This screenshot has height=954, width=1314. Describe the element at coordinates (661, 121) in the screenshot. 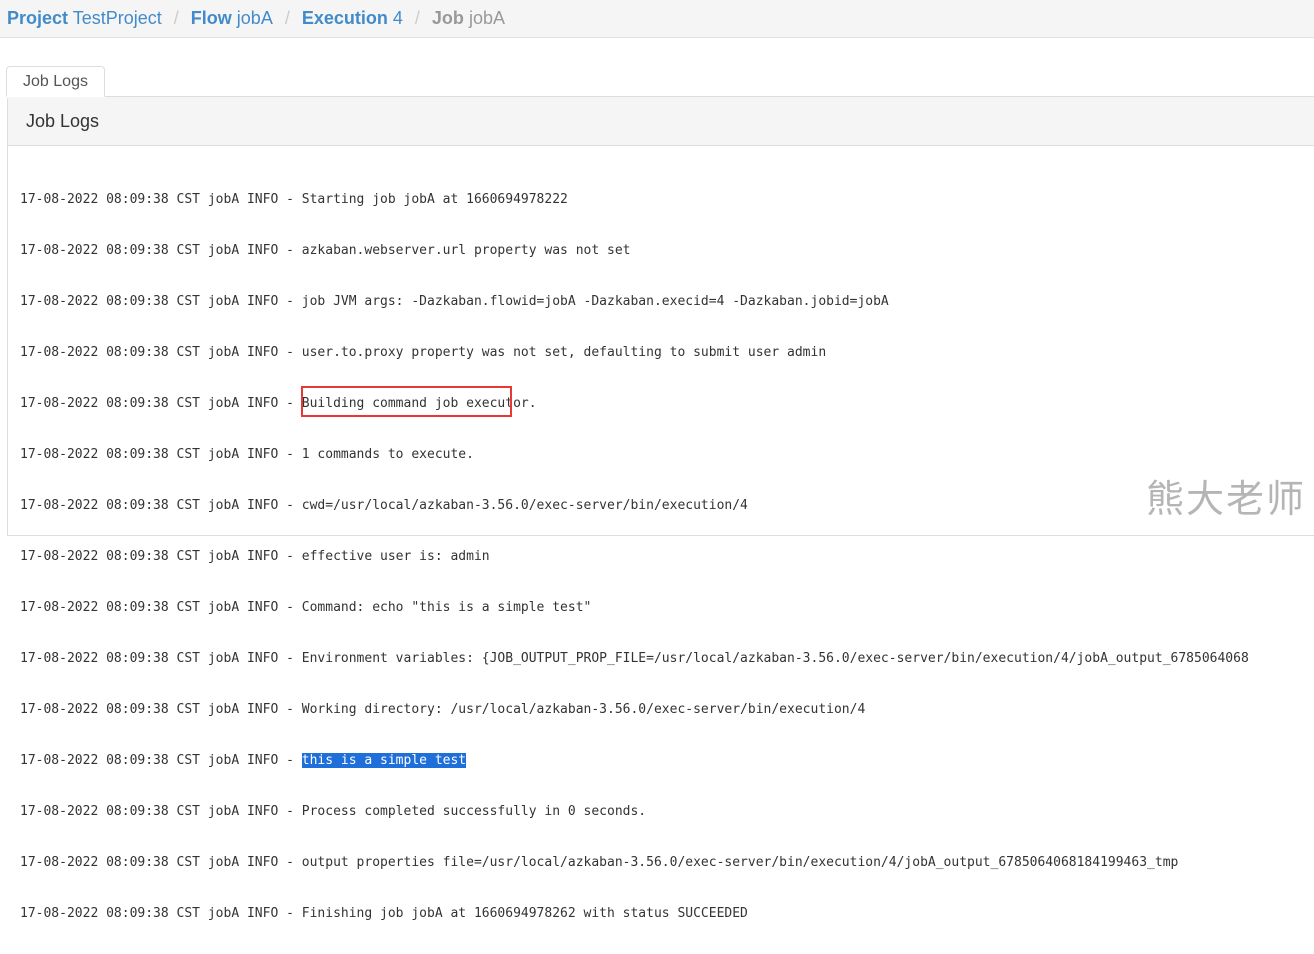

I see `panel-title: Job Logs` at that location.